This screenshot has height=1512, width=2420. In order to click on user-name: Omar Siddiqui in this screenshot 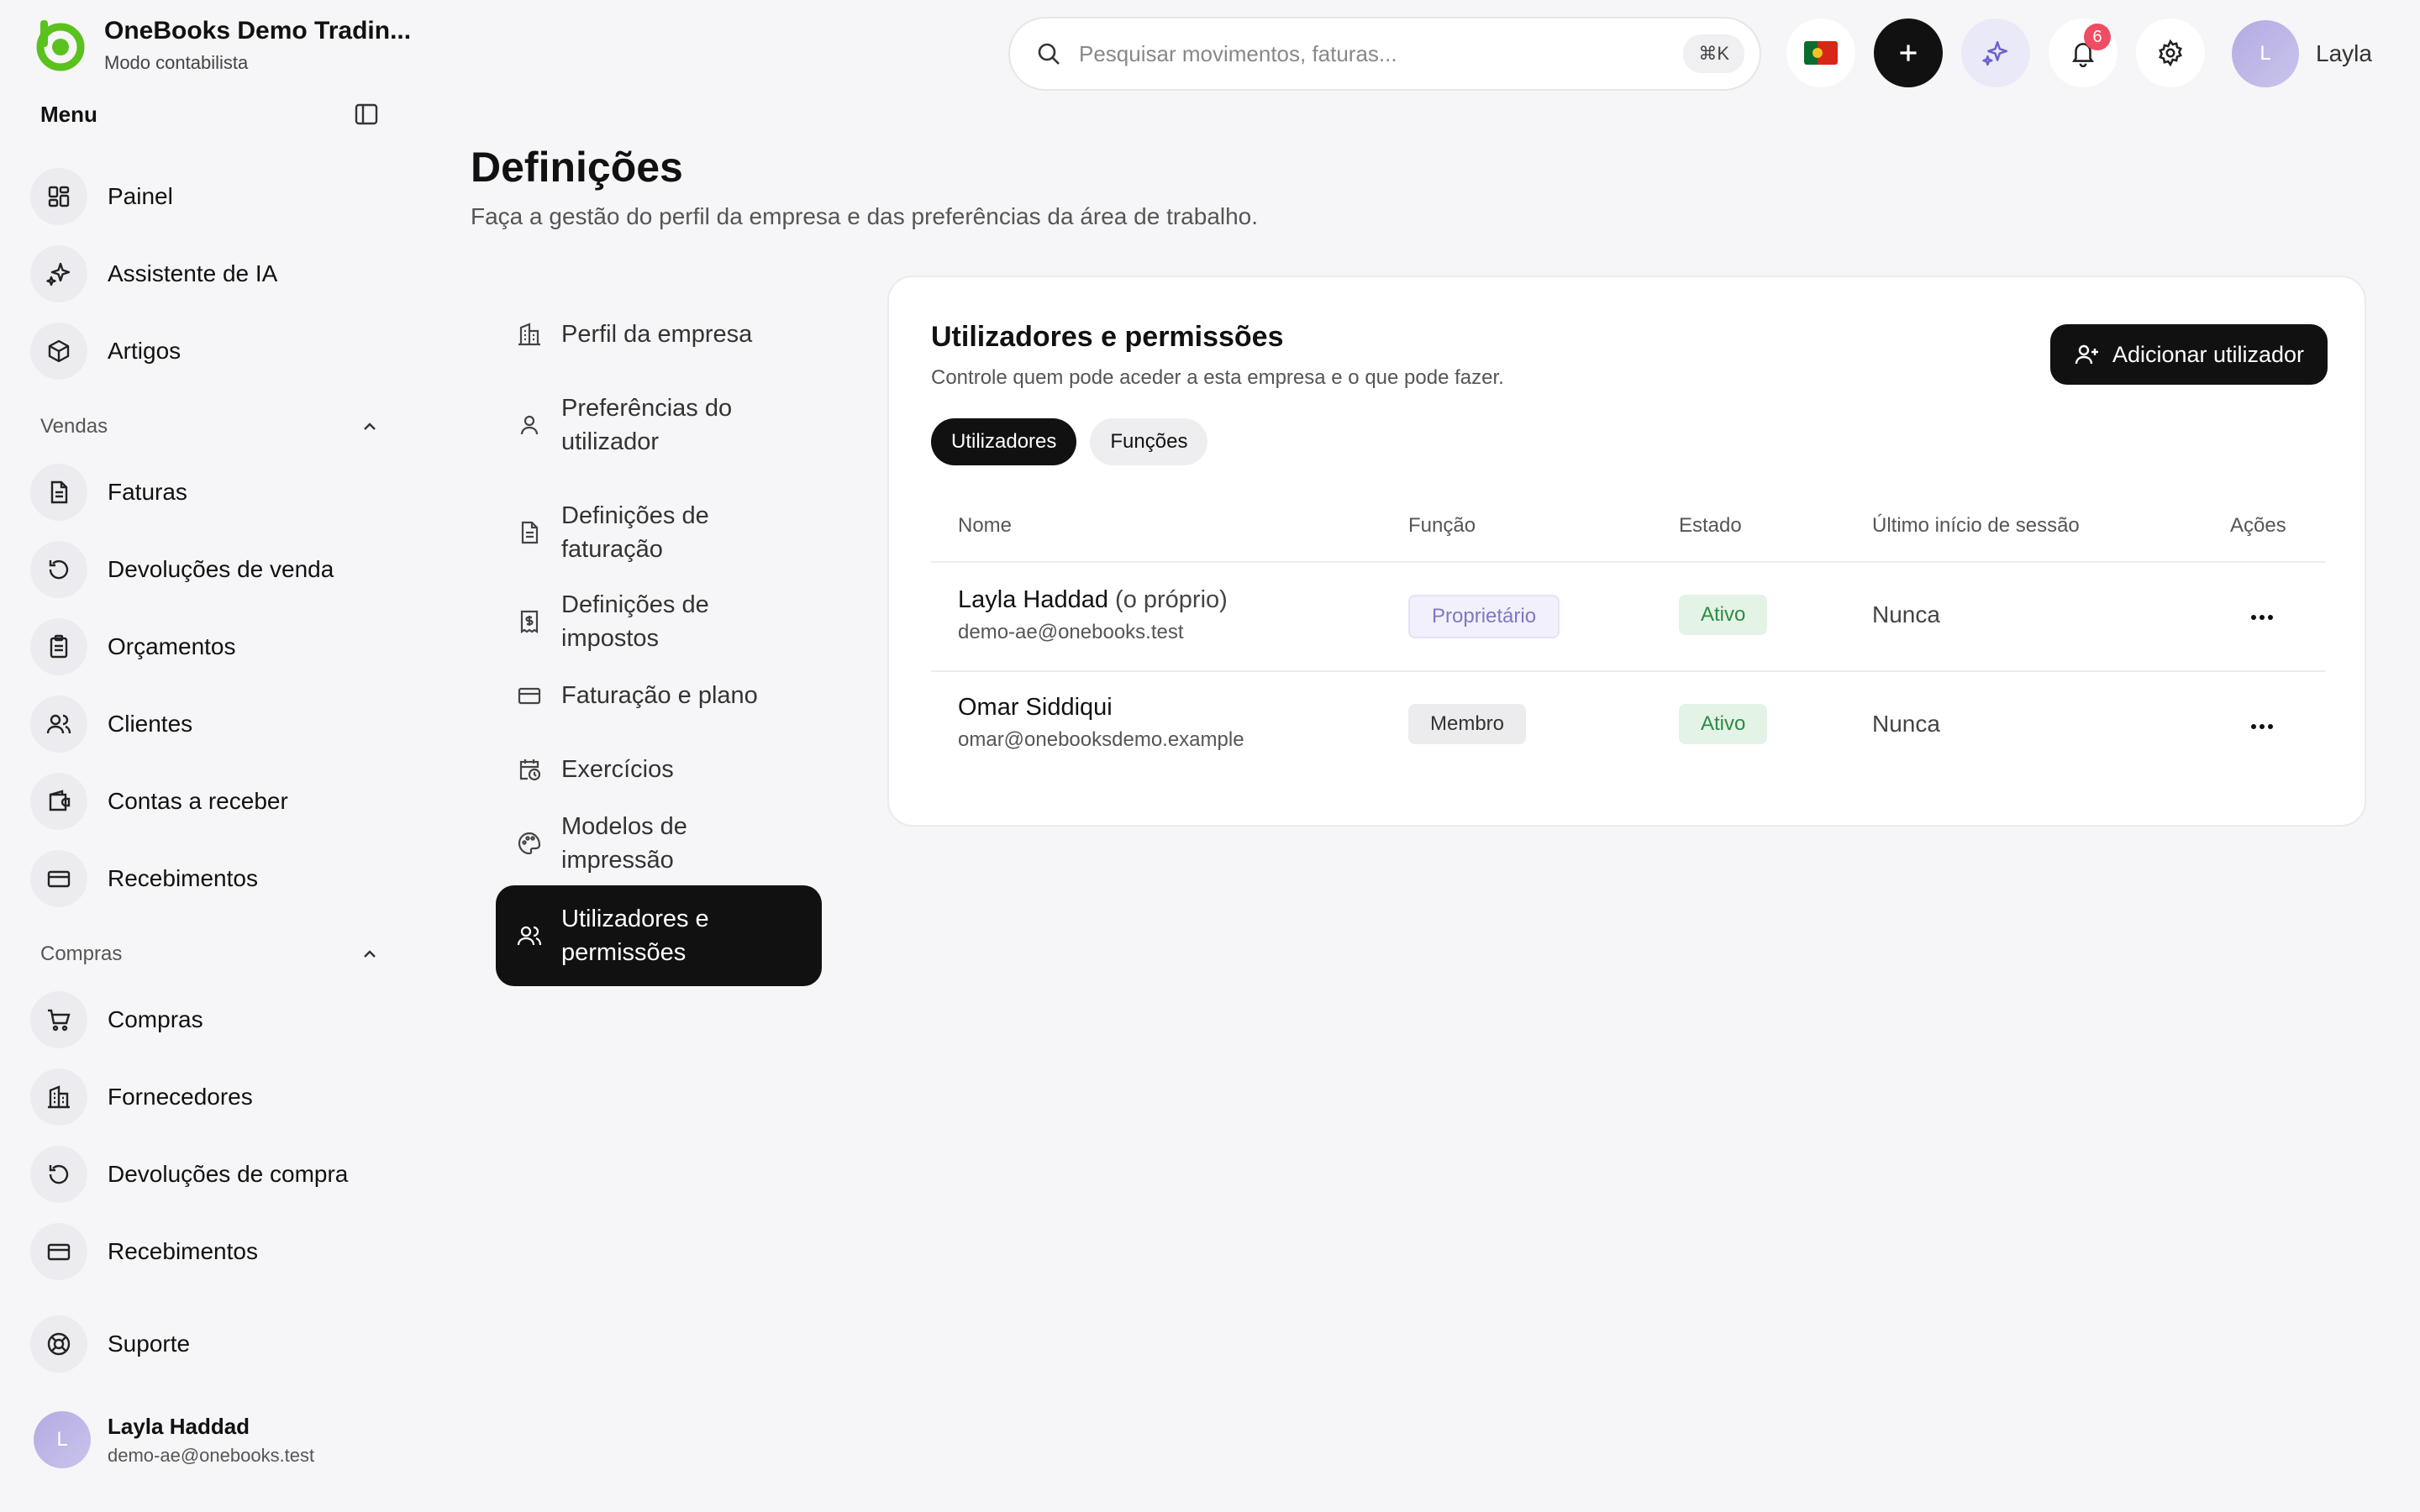, I will do `click(1035, 707)`.